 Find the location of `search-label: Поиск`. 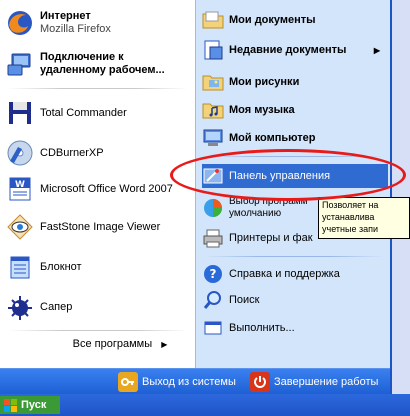

search-label: Поиск is located at coordinates (244, 300).